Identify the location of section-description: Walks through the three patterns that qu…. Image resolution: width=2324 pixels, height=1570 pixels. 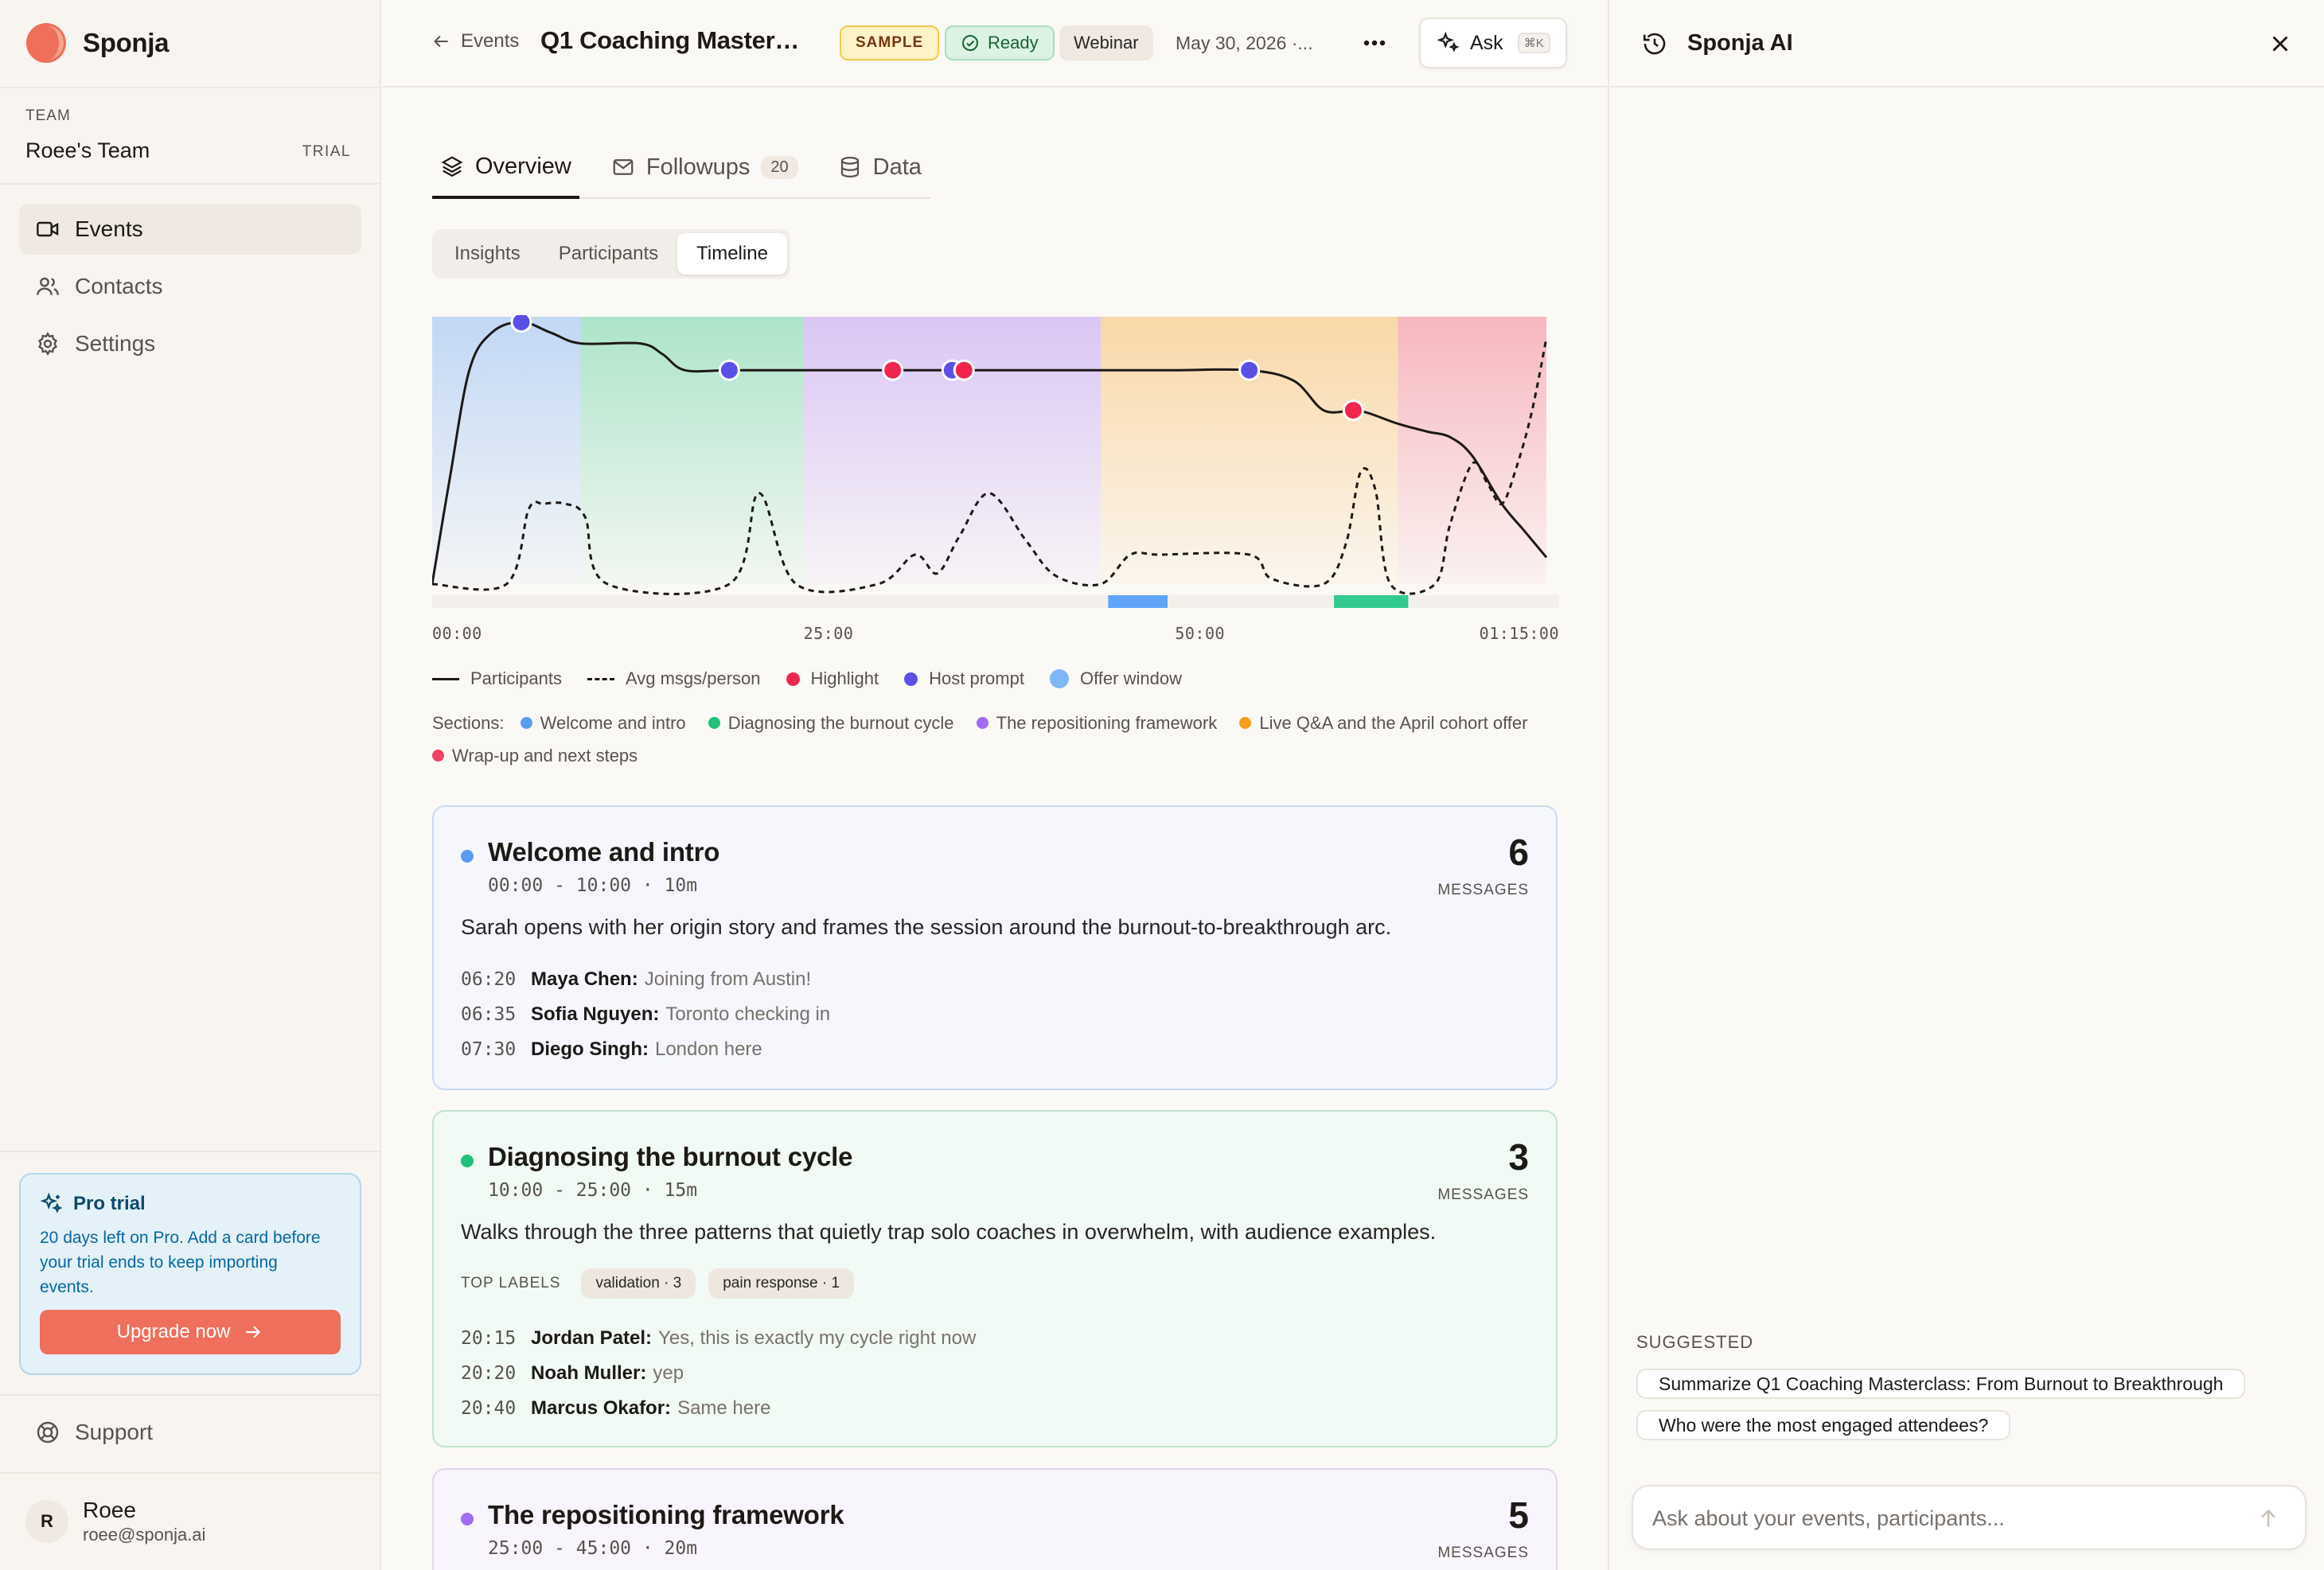
(949, 1232).